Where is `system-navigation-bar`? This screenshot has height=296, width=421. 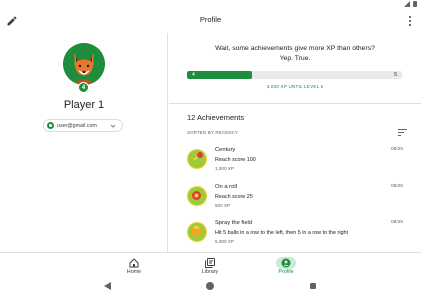
system-navigation-bar is located at coordinates (210, 287).